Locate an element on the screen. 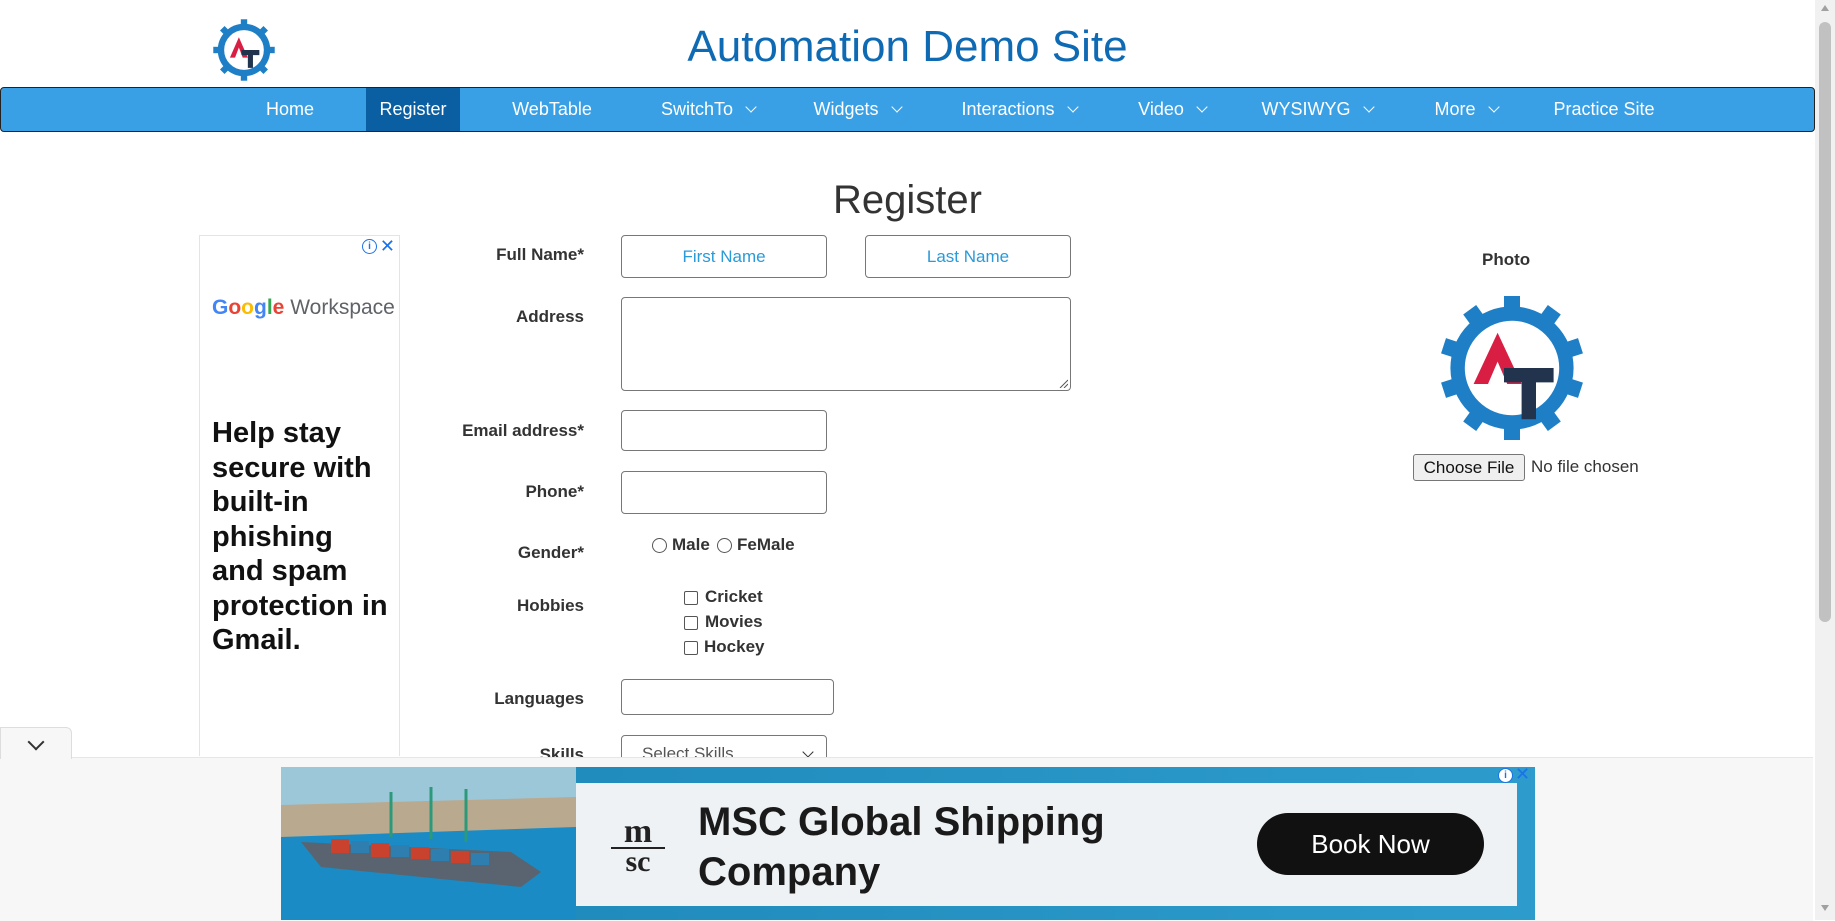 The image size is (1835, 921). nav-wysiwyg-label: WYSIWYG is located at coordinates (1306, 109).